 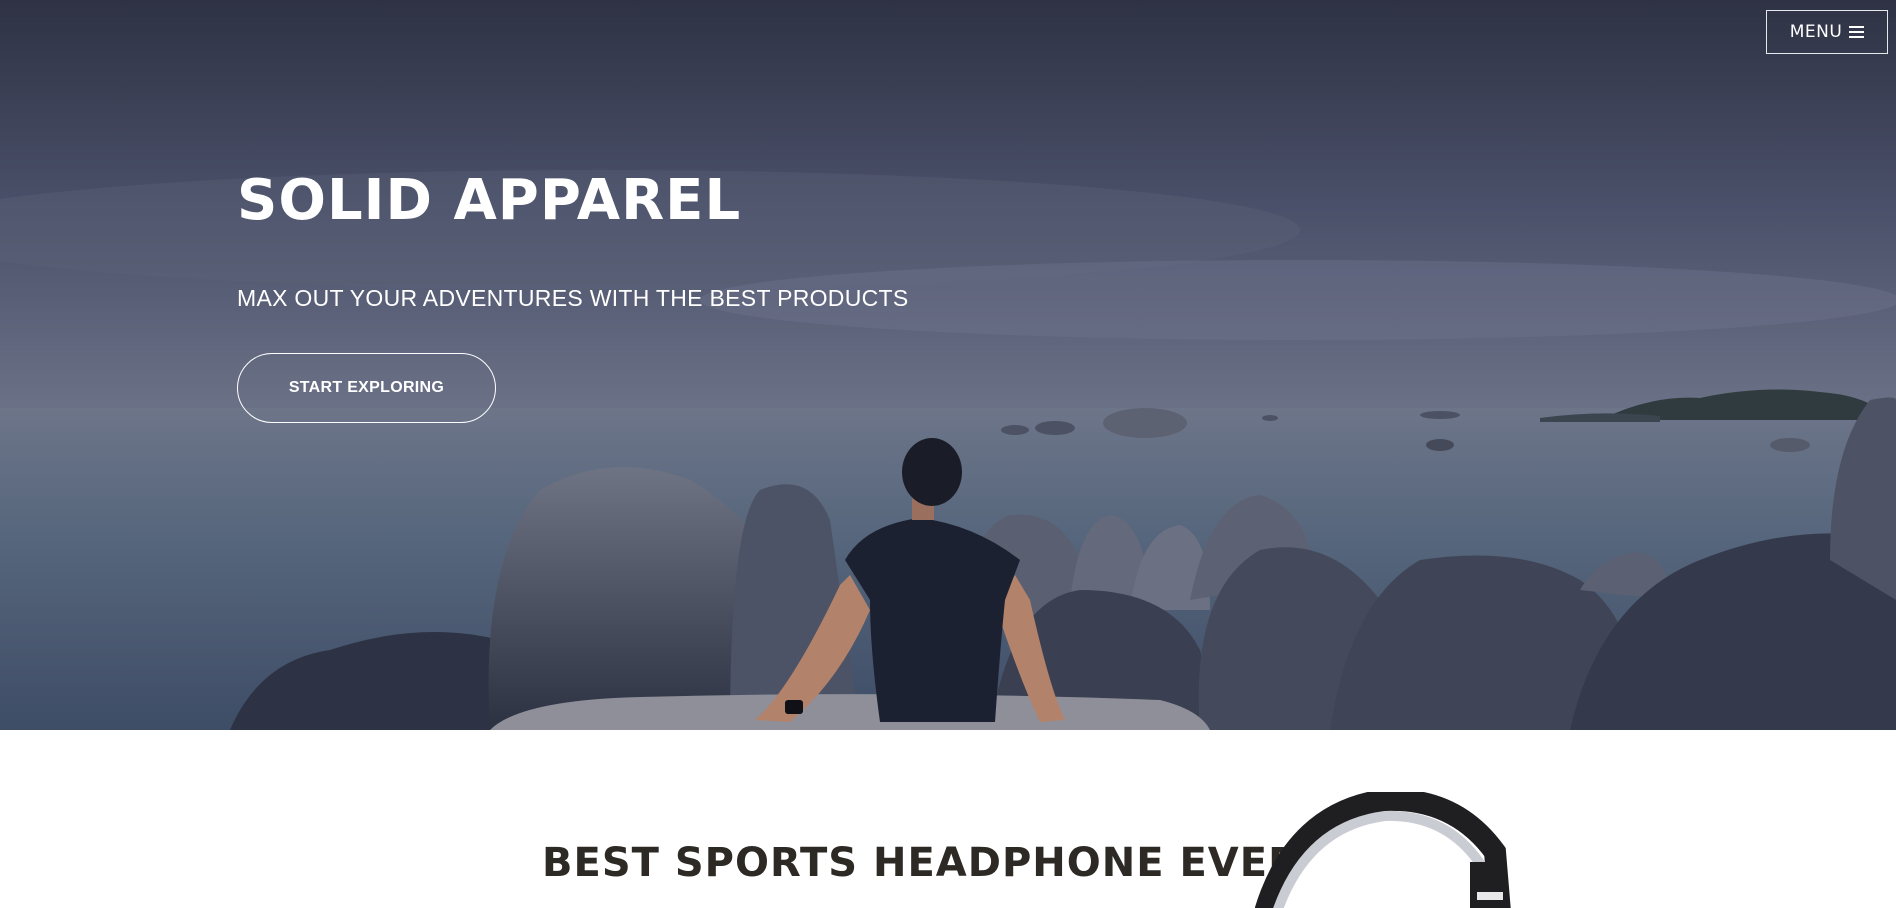 I want to click on hamburger-icon, so click(x=1857, y=32).